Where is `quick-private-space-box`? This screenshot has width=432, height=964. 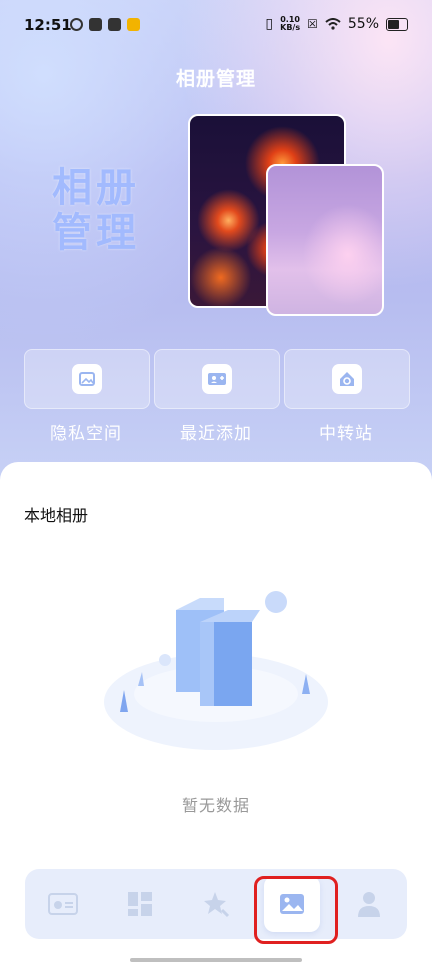 quick-private-space-box is located at coordinates (87, 379).